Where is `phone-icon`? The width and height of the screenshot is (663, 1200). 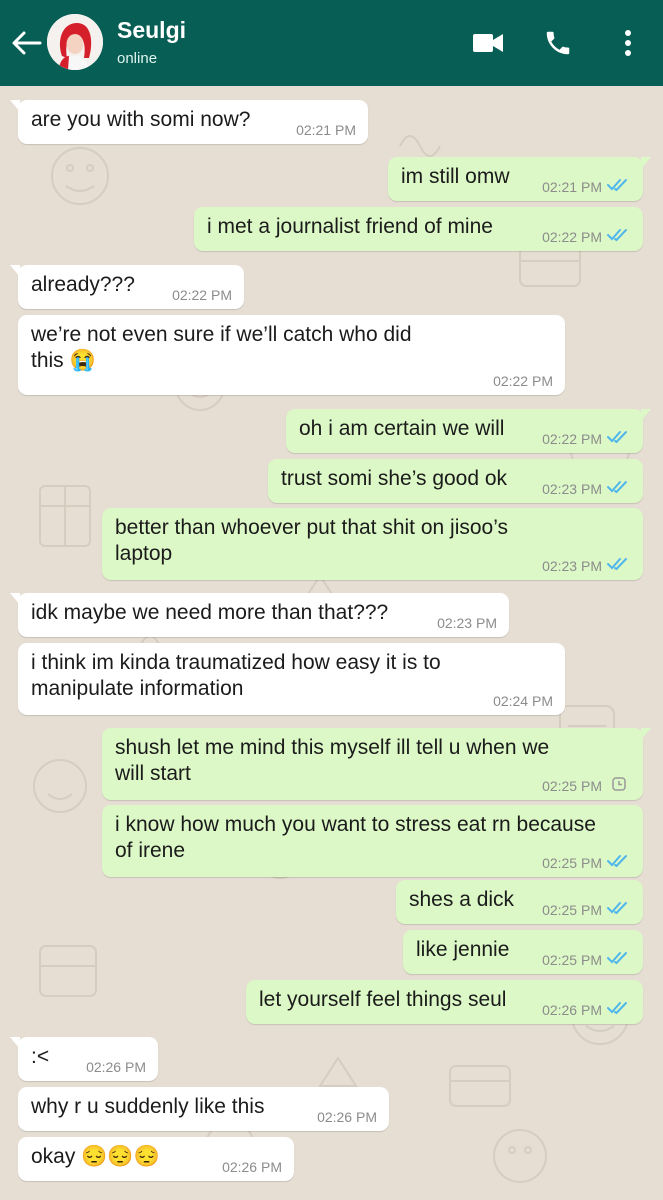
phone-icon is located at coordinates (558, 43).